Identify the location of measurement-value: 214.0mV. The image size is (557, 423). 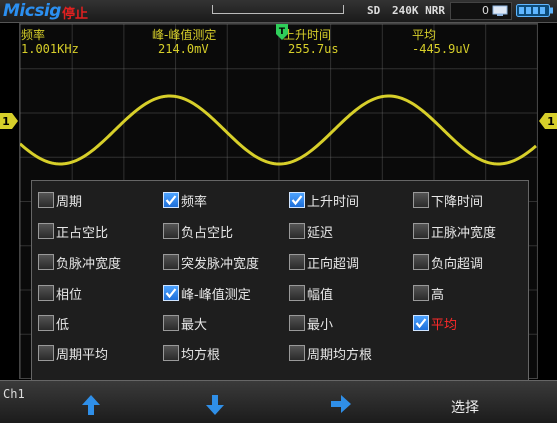
(183, 49).